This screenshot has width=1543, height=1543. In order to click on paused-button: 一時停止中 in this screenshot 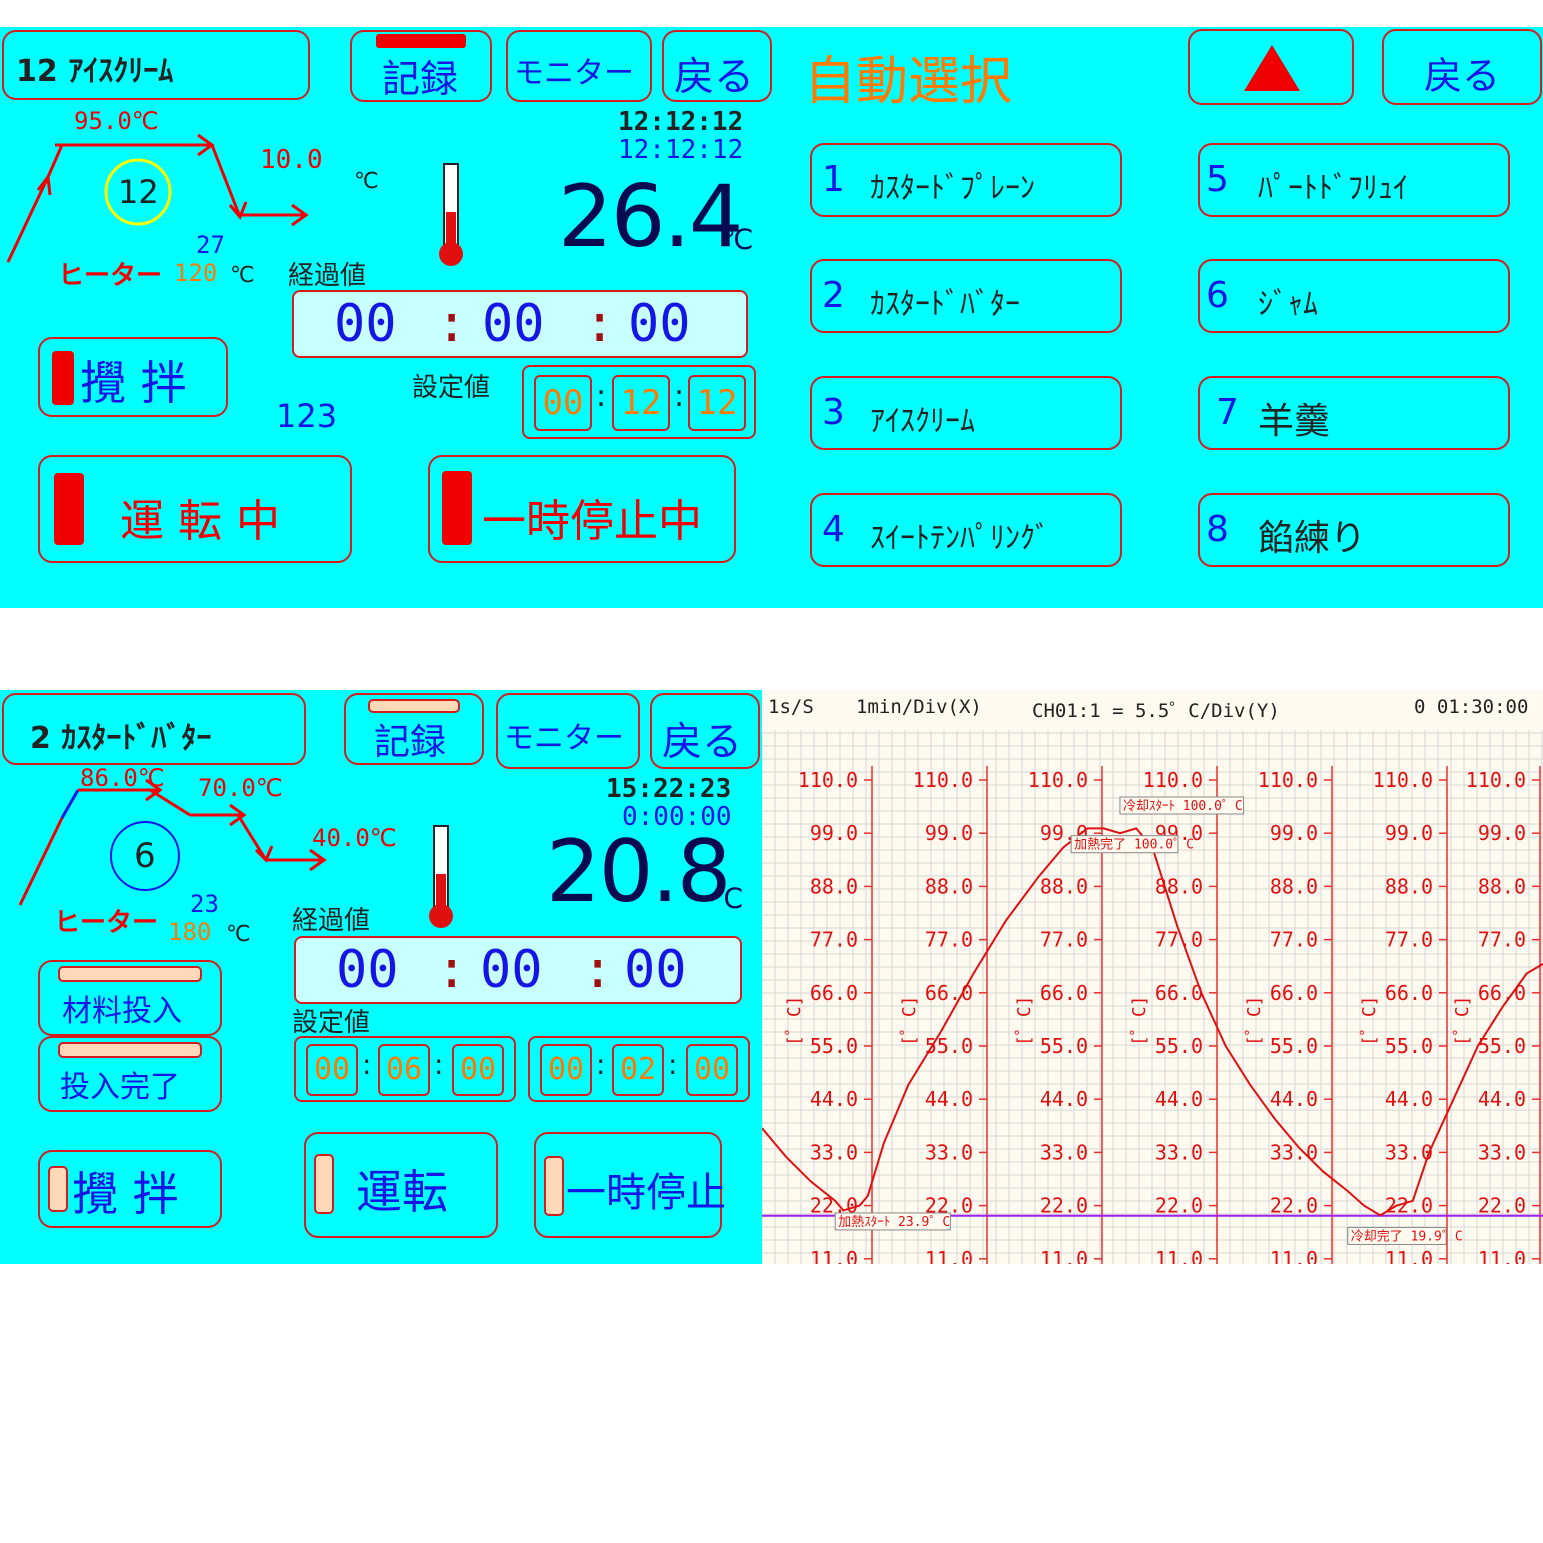, I will do `click(582, 509)`.